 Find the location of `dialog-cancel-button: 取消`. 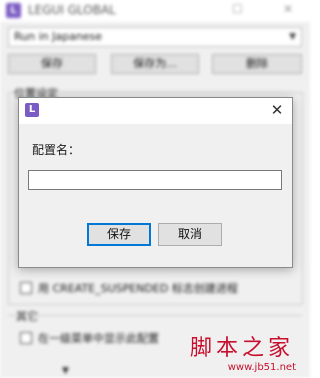

dialog-cancel-button: 取消 is located at coordinates (190, 234).